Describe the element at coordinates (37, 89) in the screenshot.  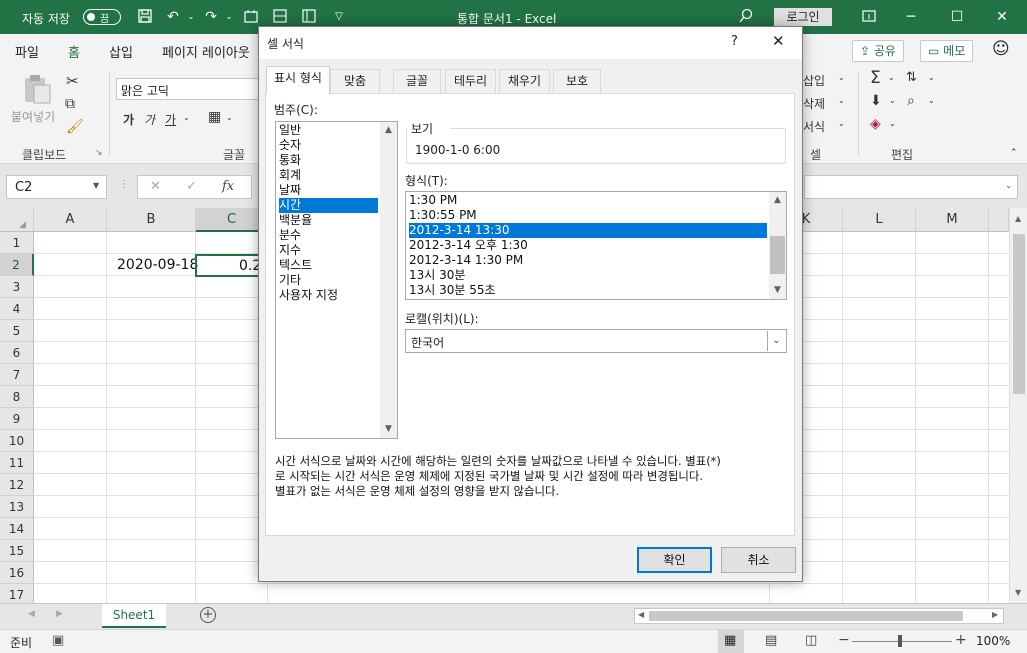
I see `paste-icon` at that location.